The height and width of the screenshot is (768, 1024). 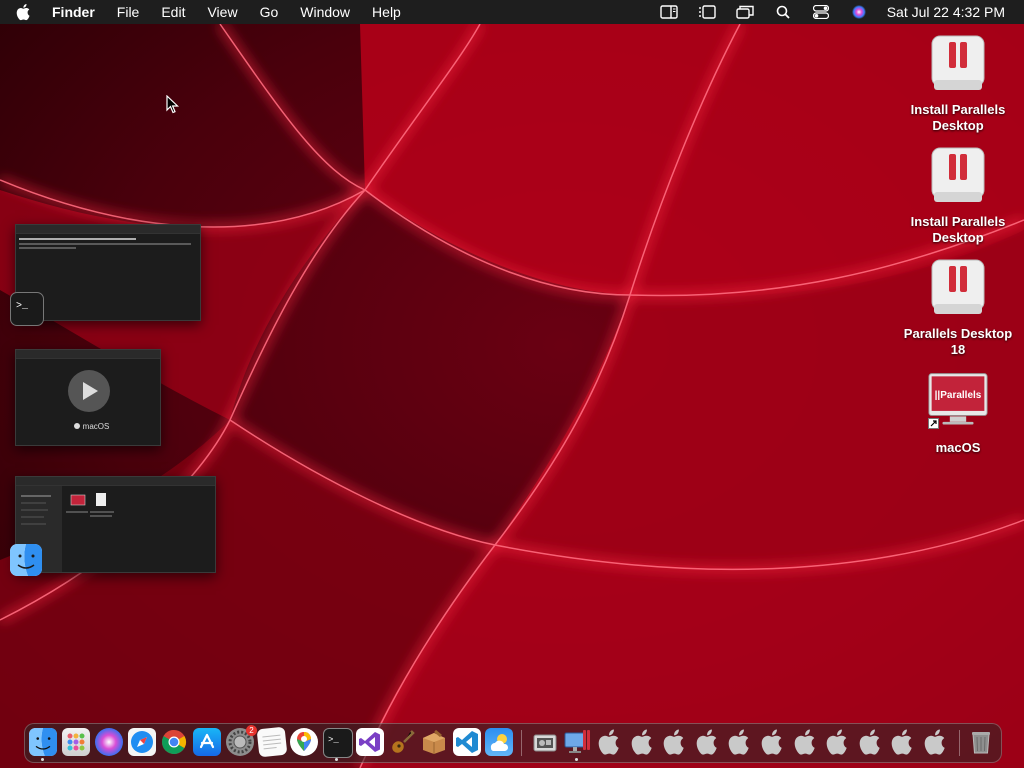 I want to click on textedit-icon, so click(x=272, y=742).